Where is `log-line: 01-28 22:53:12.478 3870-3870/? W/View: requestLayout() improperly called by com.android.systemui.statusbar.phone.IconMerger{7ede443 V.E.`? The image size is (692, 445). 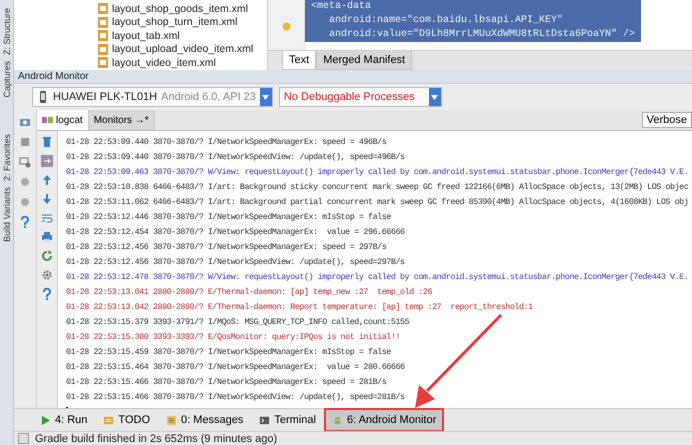 log-line: 01-28 22:53:12.478 3870-3870/? W/View: requestLayout() improperly called by com.android.systemui.statusbar.phone.IconMerger{7ede443 V.E. is located at coordinates (378, 277).